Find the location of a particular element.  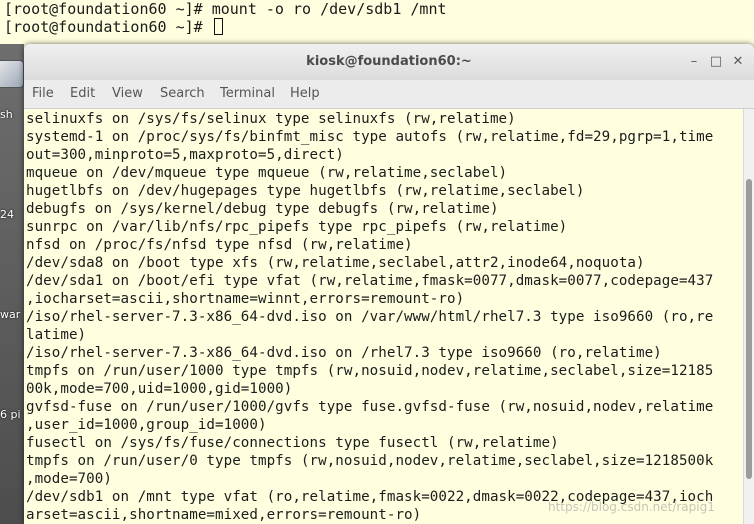

output-line: 00k,mode=700,uid=1000,gid=1000) is located at coordinates (159, 389).